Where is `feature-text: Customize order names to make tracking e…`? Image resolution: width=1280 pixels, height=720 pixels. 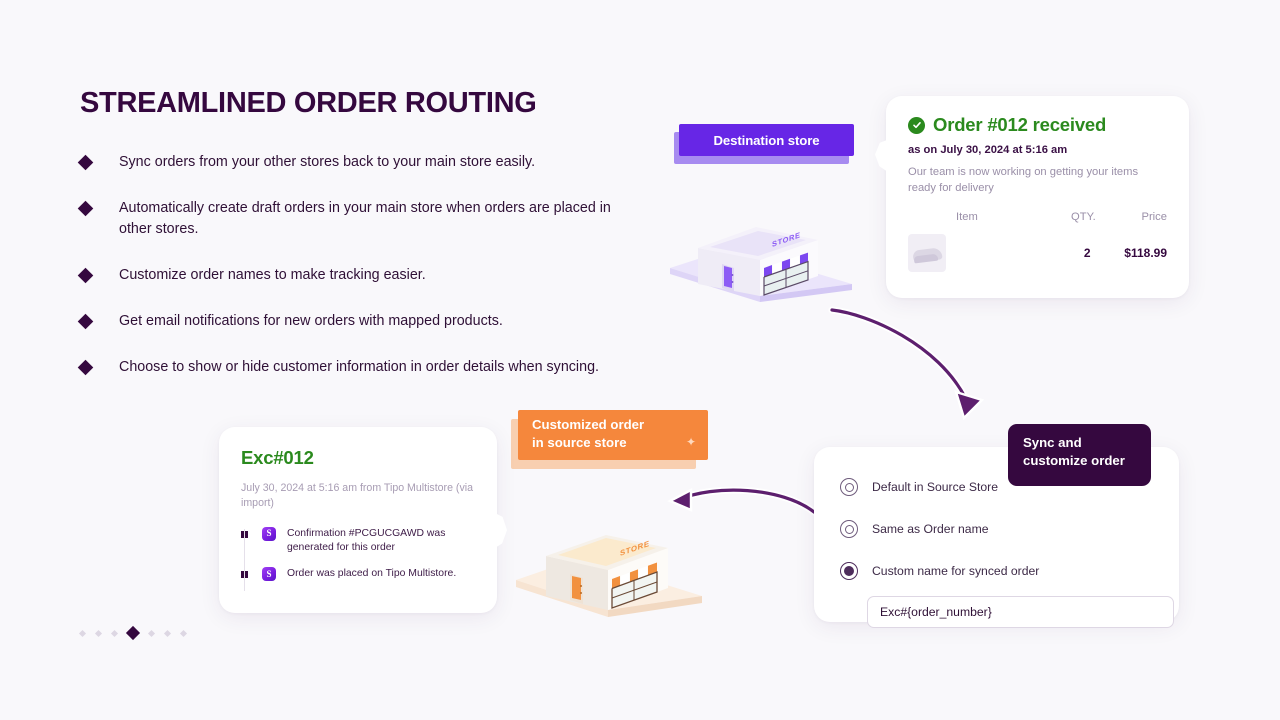
feature-text: Customize order names to make tracking e… is located at coordinates (272, 274).